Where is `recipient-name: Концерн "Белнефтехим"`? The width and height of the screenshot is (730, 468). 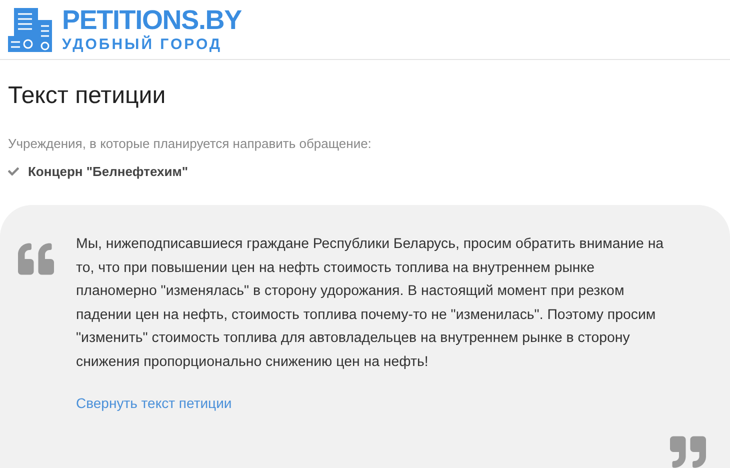 recipient-name: Концерн "Белнефтехим" is located at coordinates (108, 171).